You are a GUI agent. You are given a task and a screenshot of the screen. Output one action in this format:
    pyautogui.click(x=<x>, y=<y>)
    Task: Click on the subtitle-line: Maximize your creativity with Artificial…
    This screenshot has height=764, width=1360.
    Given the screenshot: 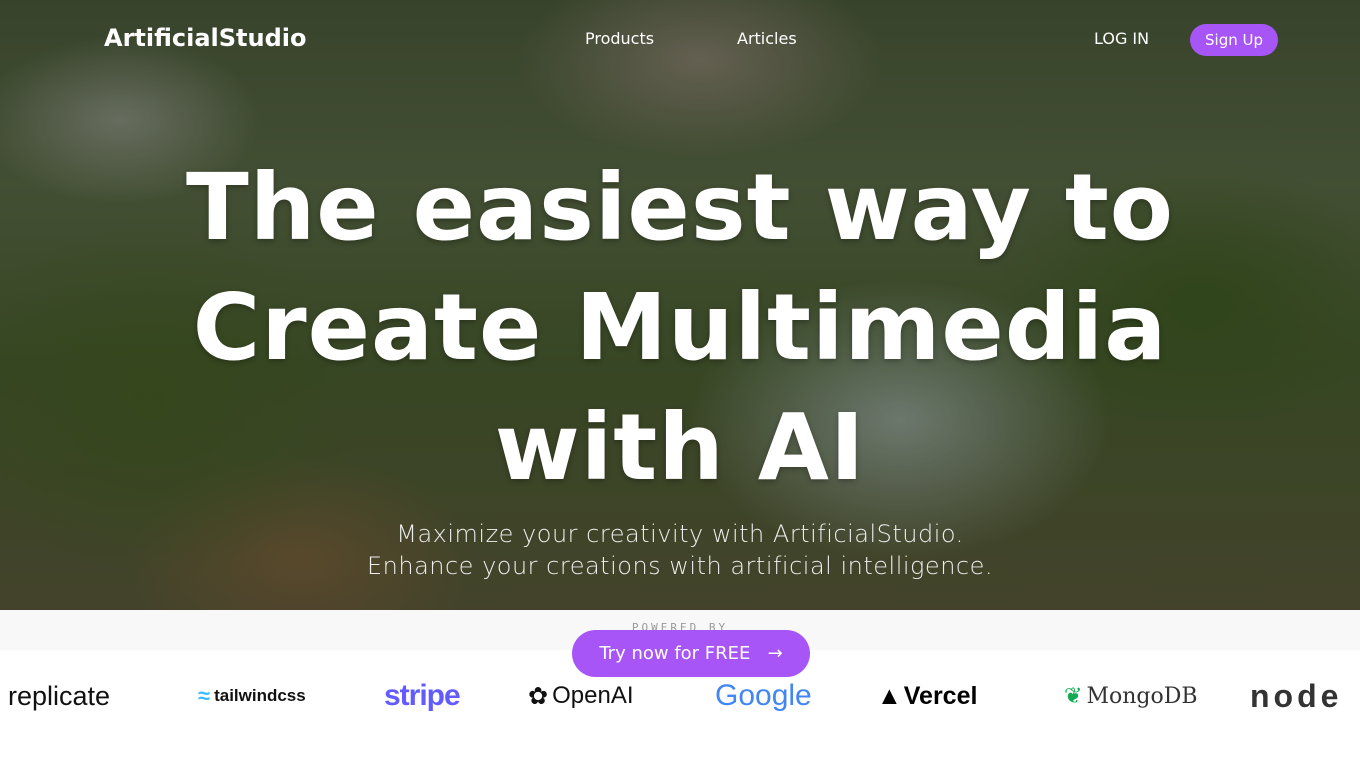 What is the action you would take?
    pyautogui.click(x=680, y=534)
    